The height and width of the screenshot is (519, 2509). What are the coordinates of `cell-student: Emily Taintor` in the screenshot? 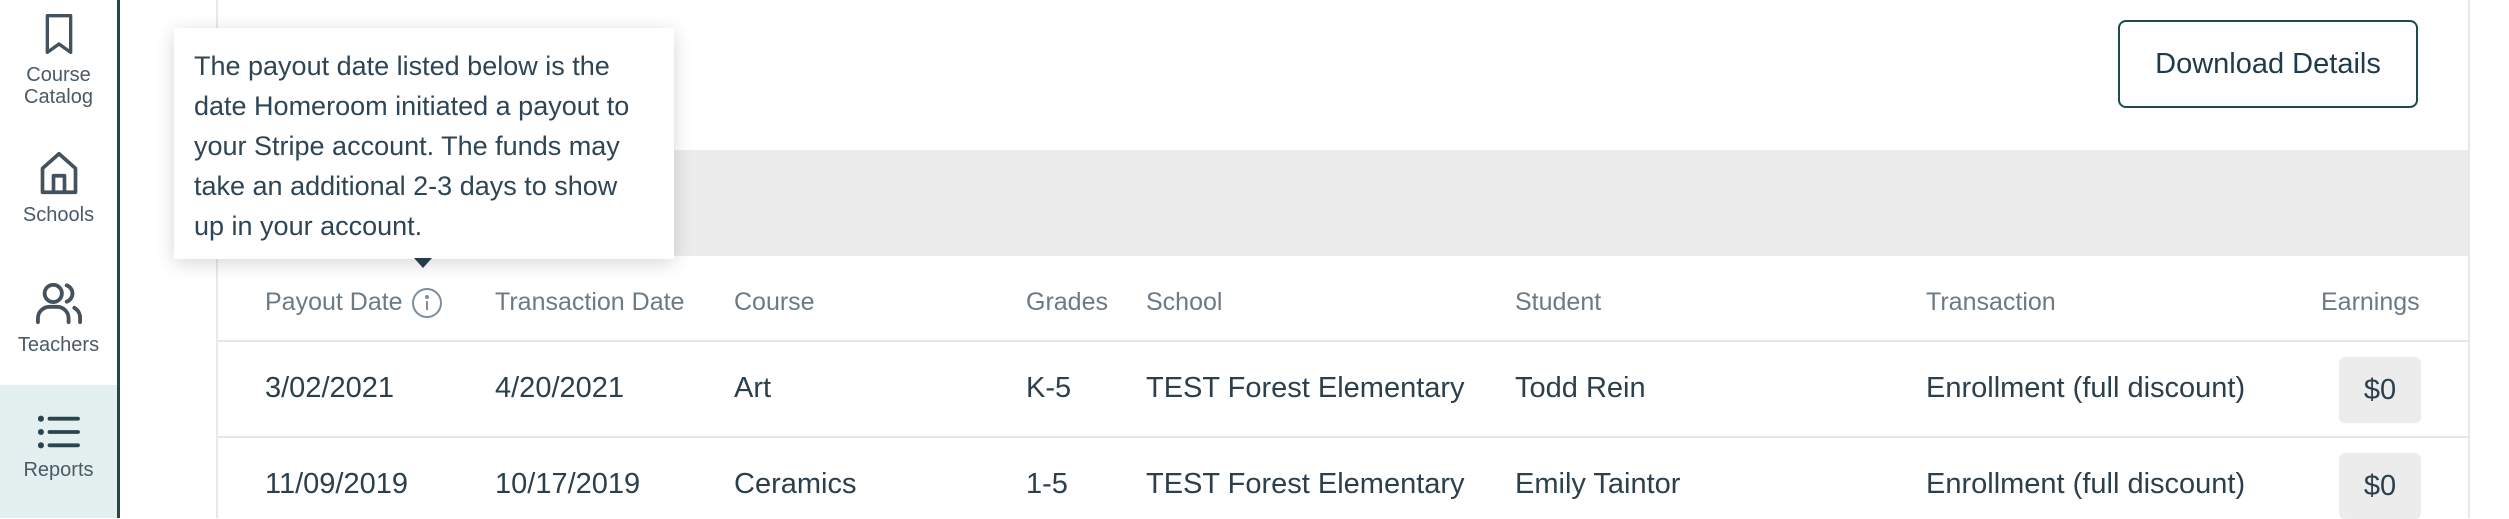 It's located at (1598, 484).